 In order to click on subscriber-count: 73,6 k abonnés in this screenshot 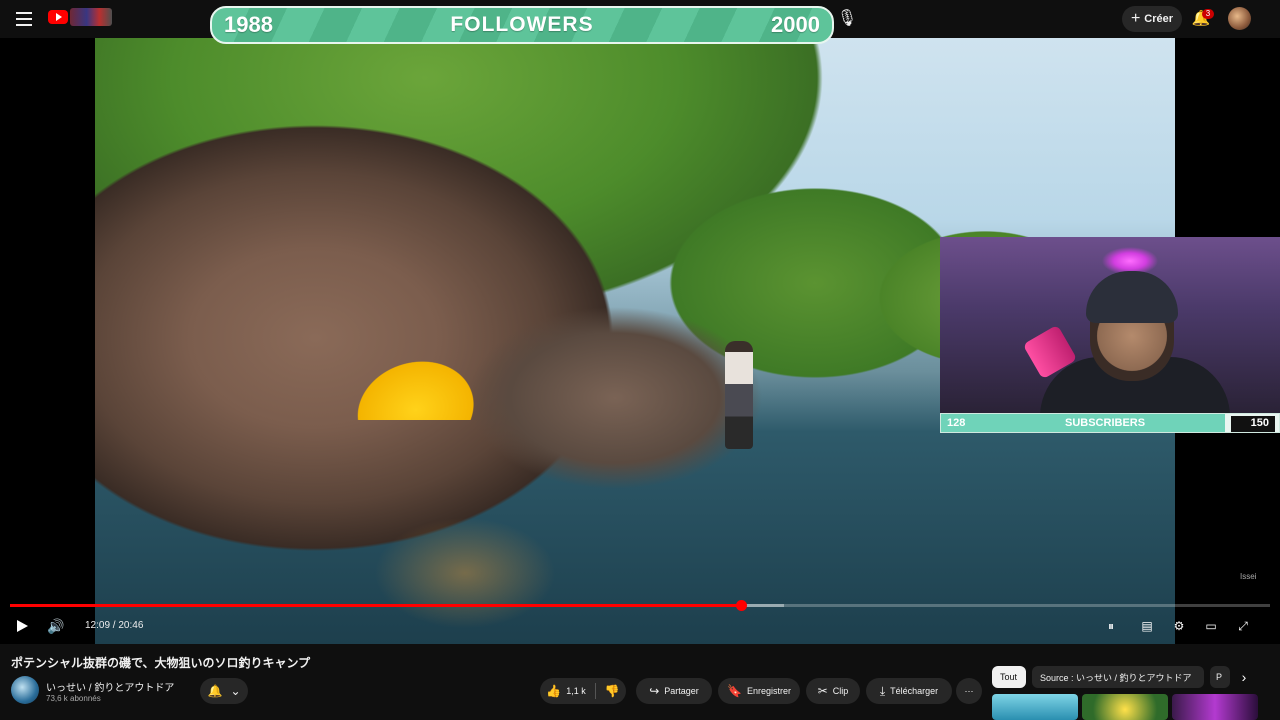, I will do `click(73, 698)`.